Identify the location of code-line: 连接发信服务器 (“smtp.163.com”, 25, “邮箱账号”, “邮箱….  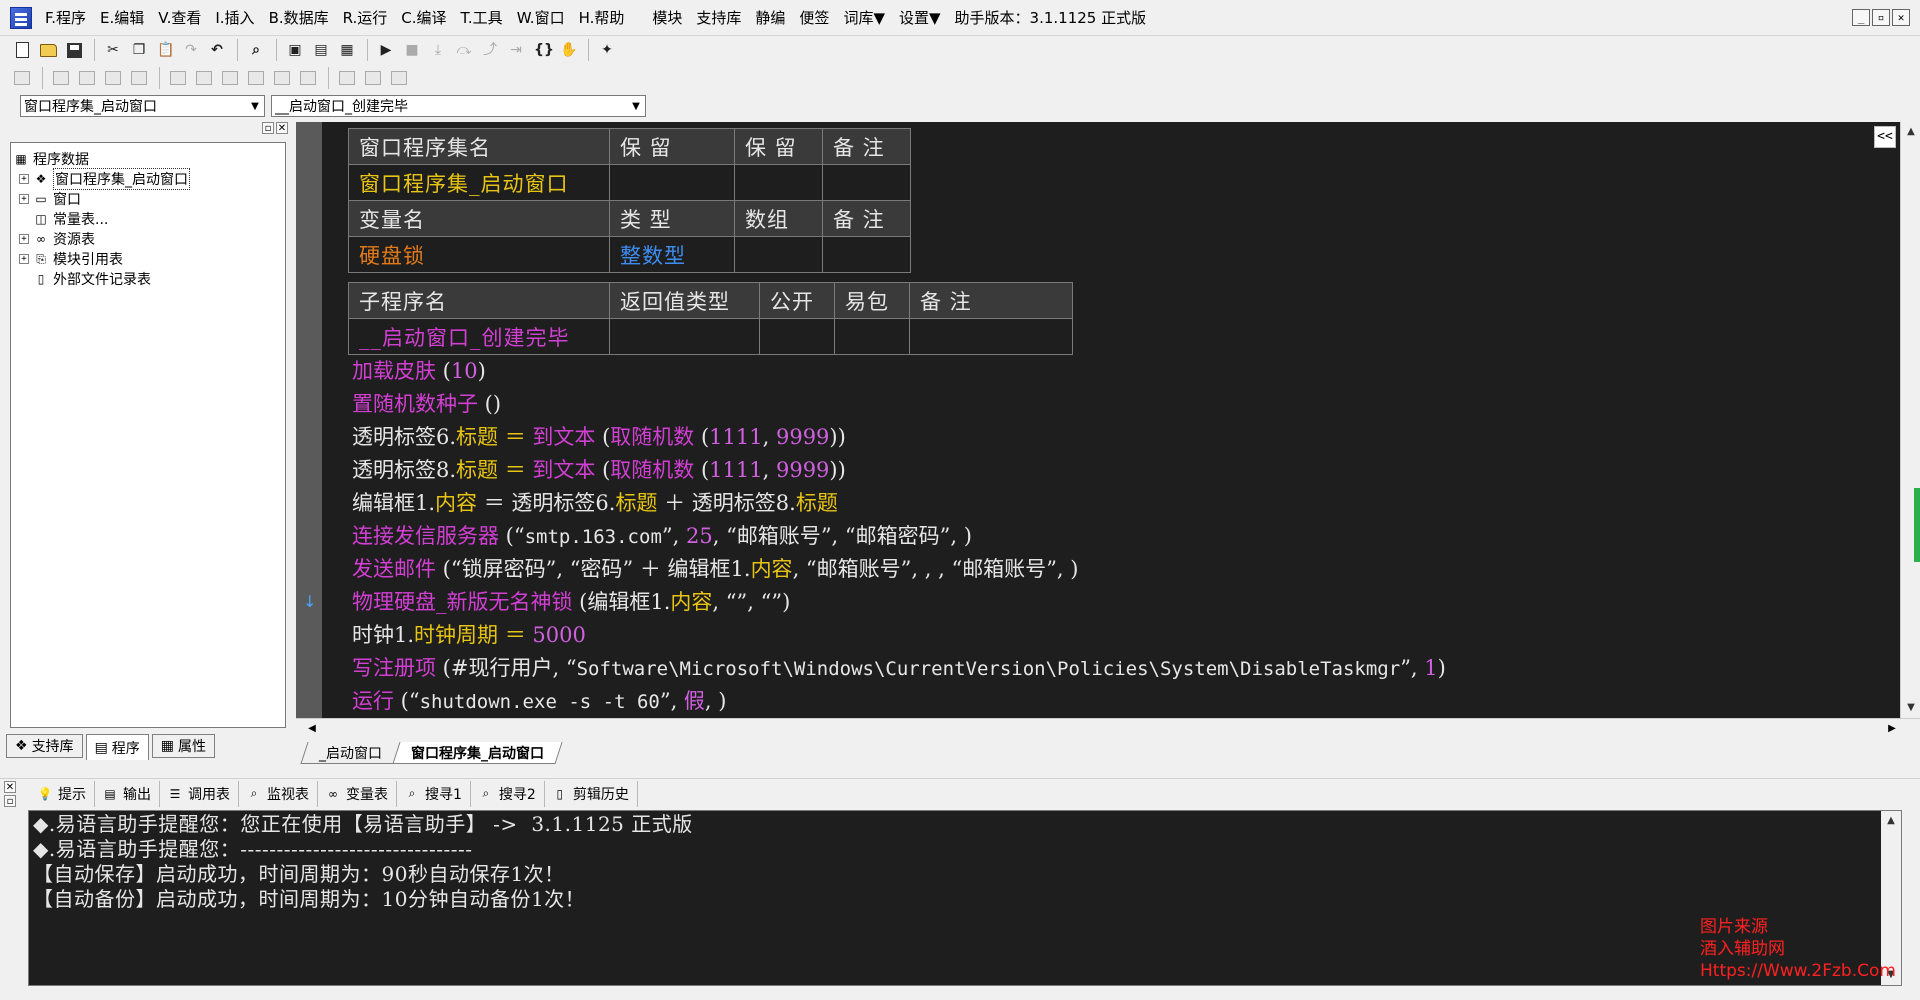
(662, 536).